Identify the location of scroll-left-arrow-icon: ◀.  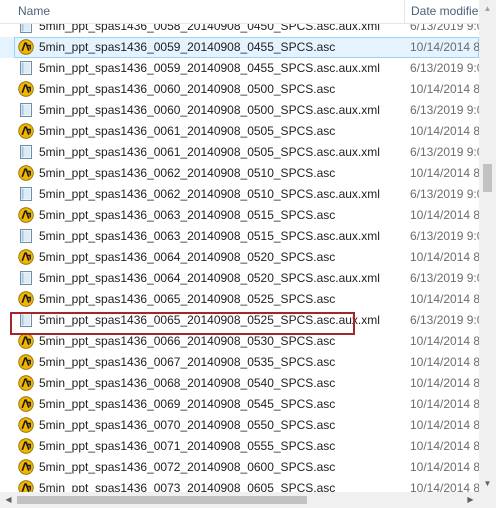
(8, 500).